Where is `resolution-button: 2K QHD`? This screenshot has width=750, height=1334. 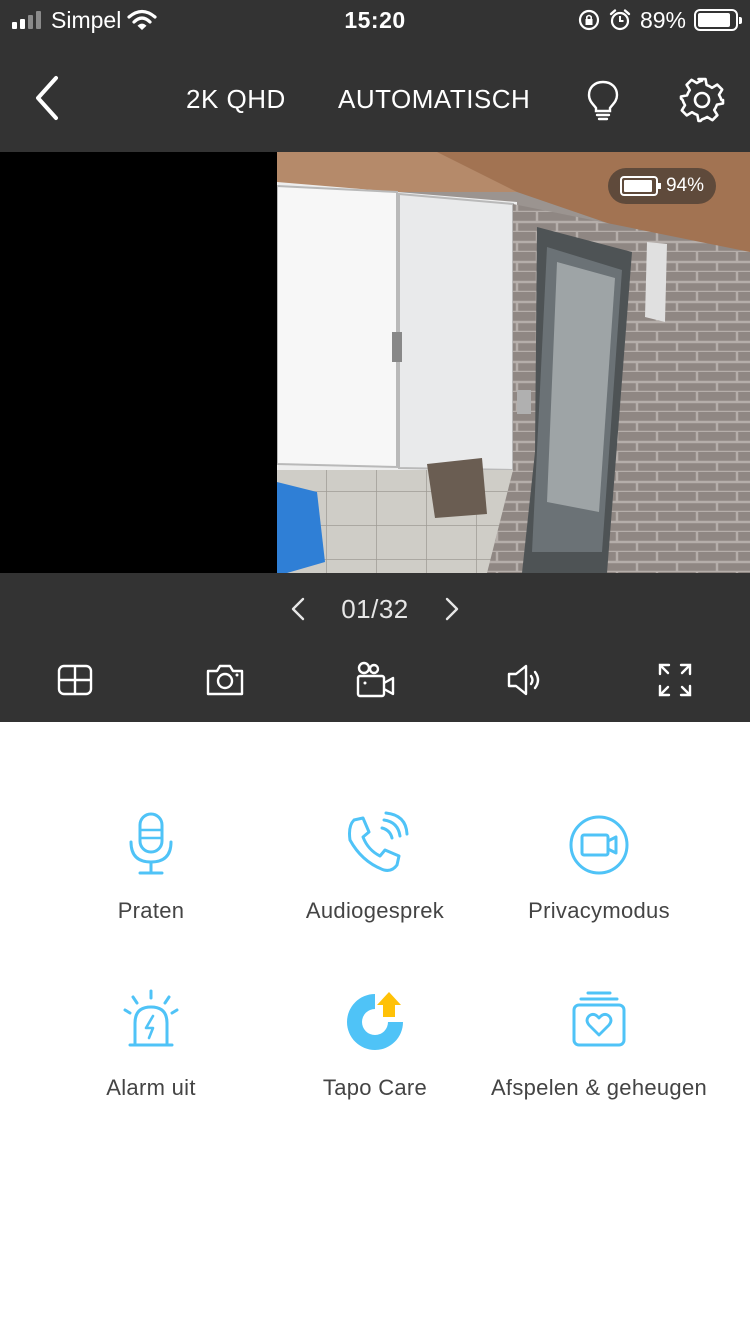 resolution-button: 2K QHD is located at coordinates (236, 99).